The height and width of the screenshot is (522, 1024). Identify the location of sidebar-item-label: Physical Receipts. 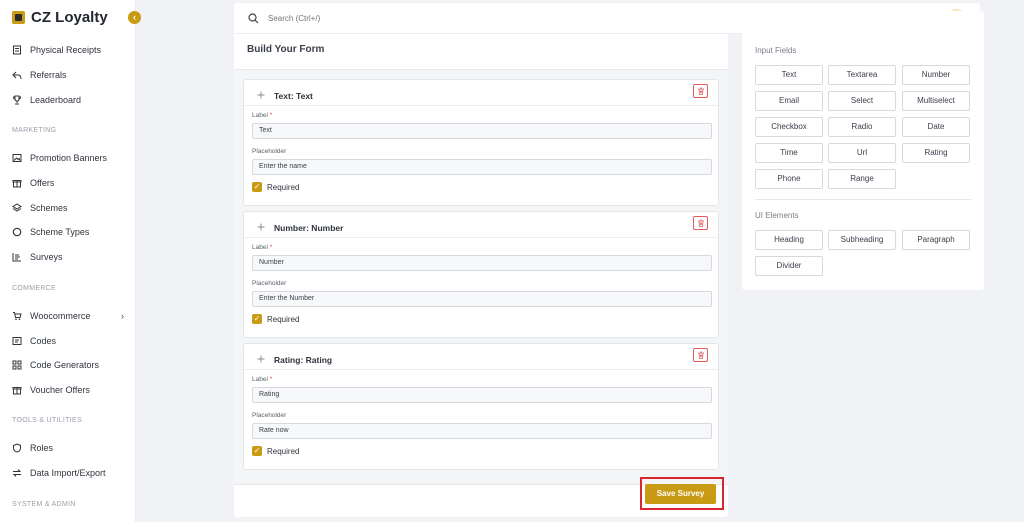
(66, 50).